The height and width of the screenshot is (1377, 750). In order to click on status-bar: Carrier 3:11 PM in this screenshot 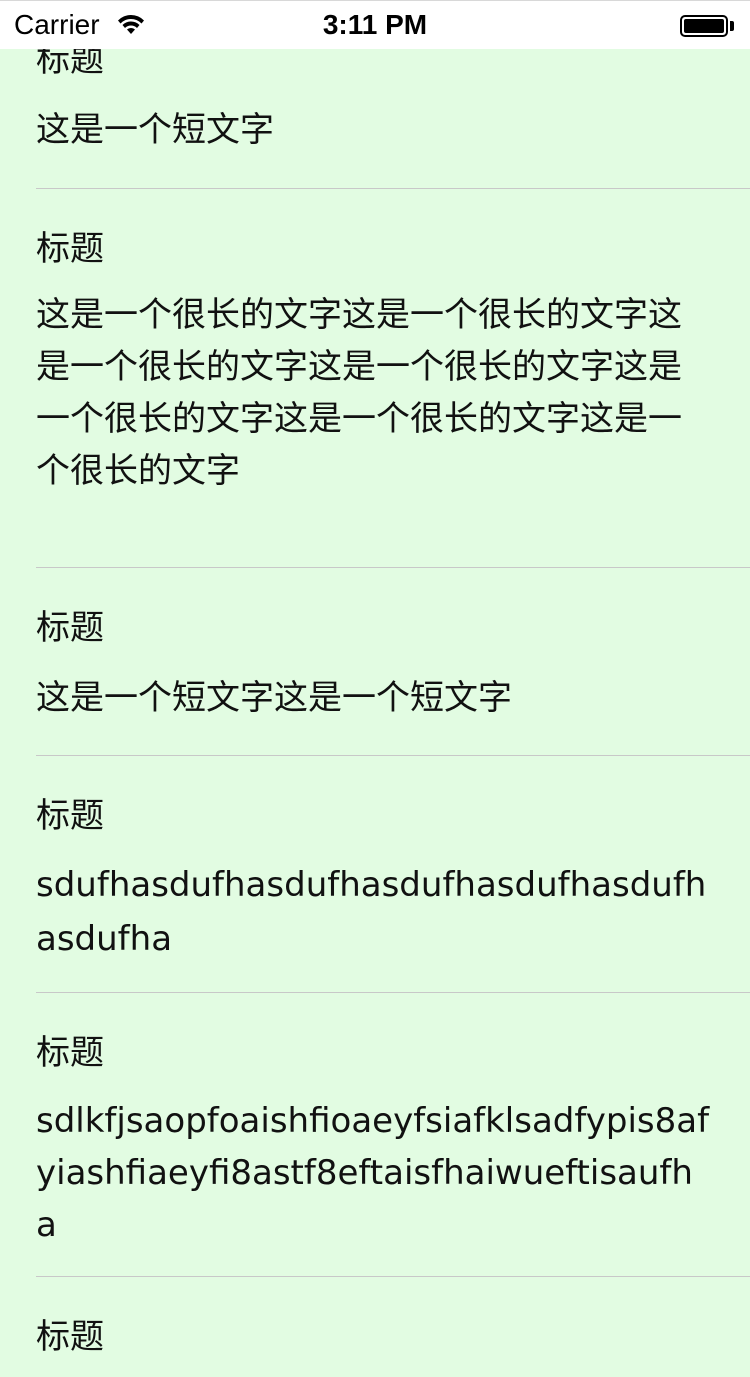, I will do `click(375, 24)`.